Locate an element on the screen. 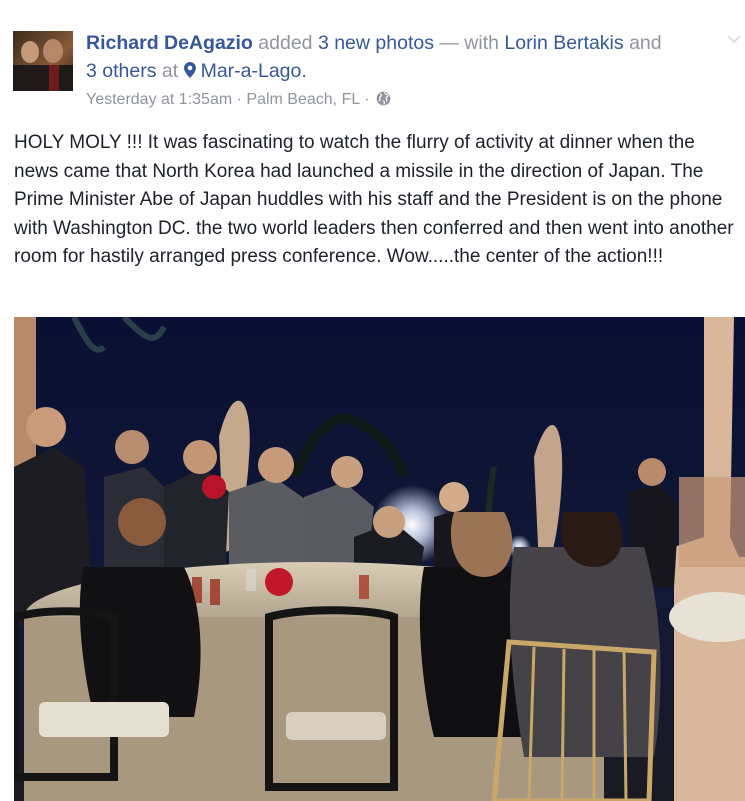 This screenshot has height=801, width=745. chevron-down-icon is located at coordinates (734, 39).